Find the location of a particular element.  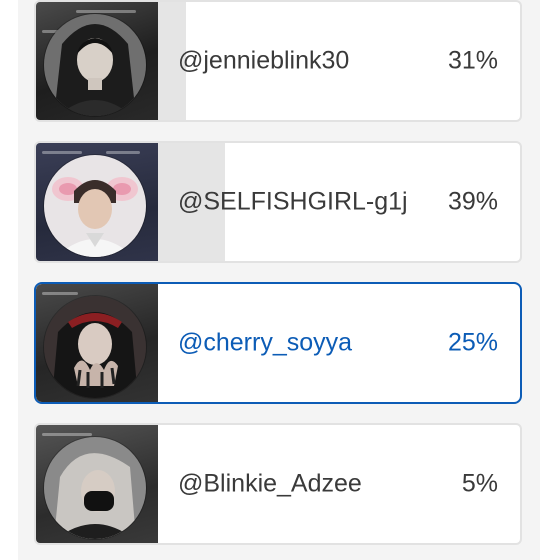

option-handle: @cherry_soyya is located at coordinates (265, 342).